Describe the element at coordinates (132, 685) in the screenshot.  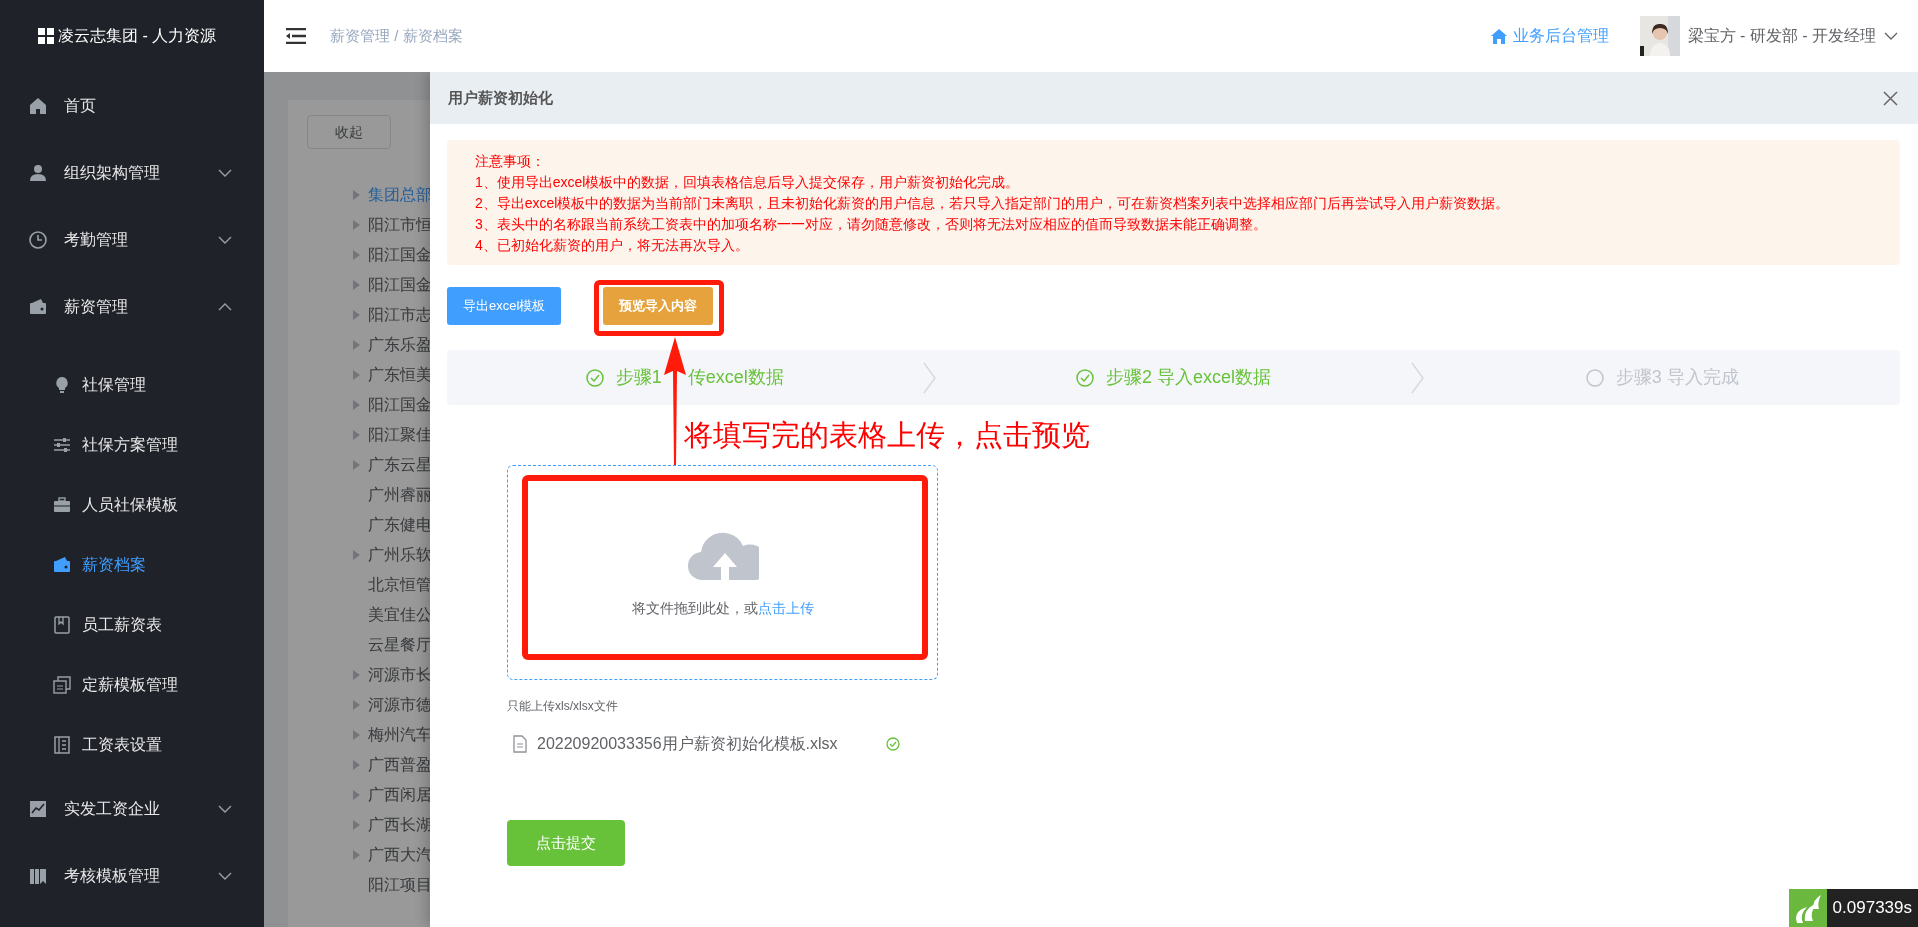
I see `sidebar-subitem: 定薪模板管理` at that location.